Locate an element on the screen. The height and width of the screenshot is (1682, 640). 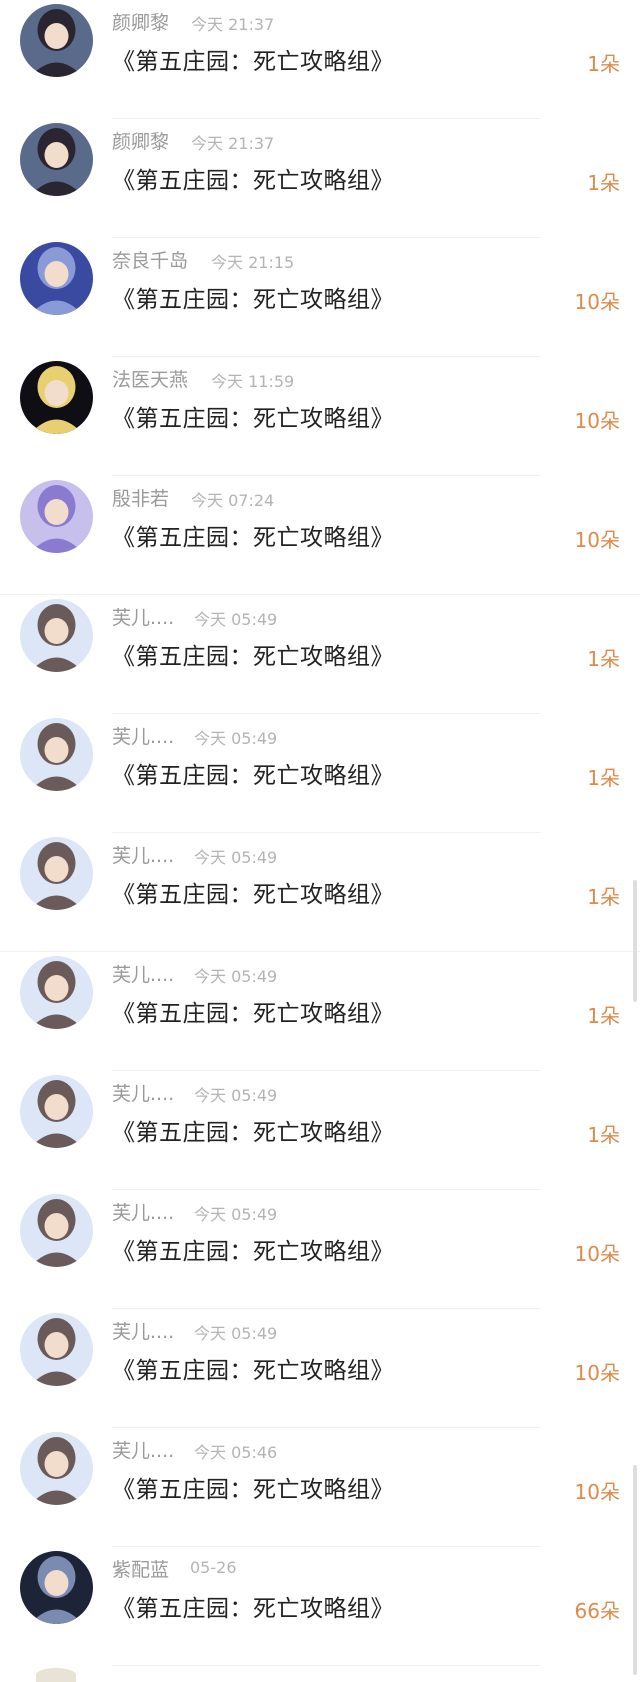
gift-time: 今天 05:46 is located at coordinates (236, 1452).